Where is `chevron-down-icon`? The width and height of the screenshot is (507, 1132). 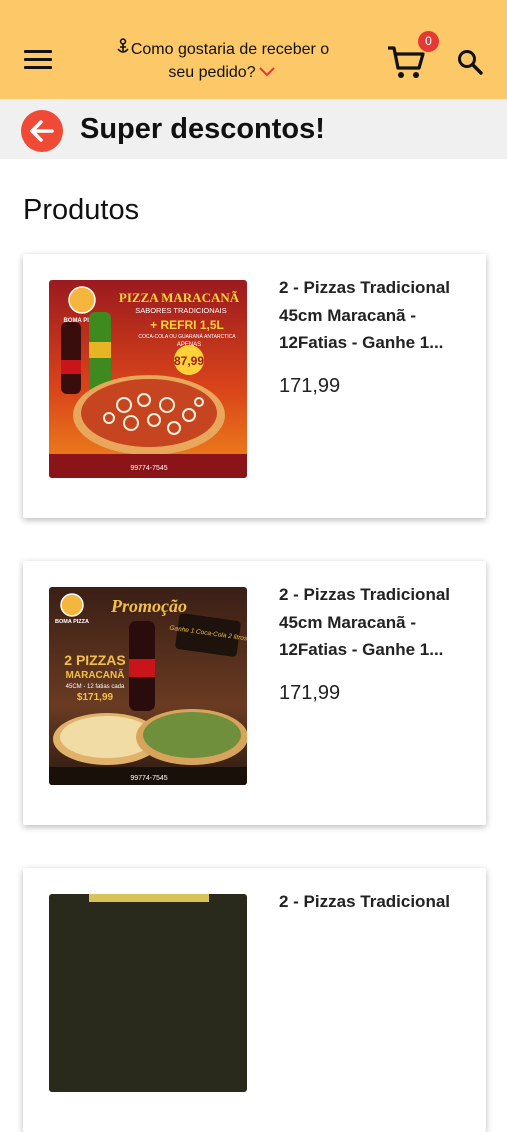 chevron-down-icon is located at coordinates (266, 72).